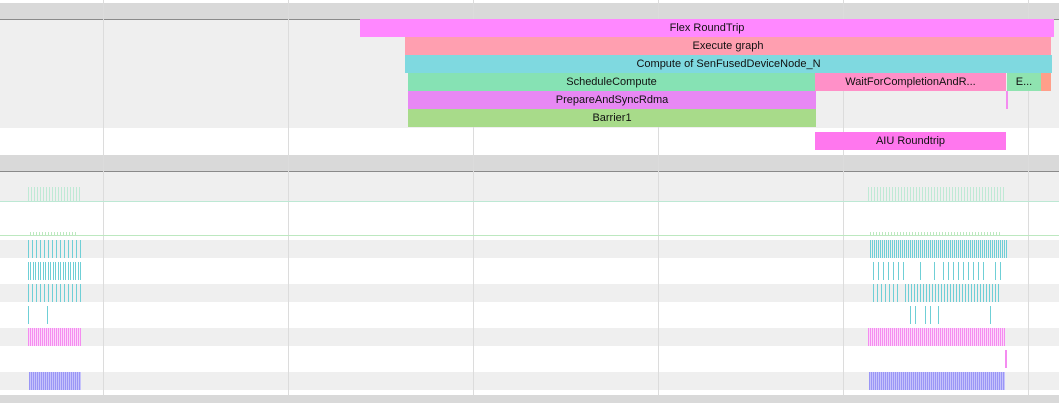  I want to click on slice-aiu-roundtrip: AIU Roundtrip, so click(910, 141).